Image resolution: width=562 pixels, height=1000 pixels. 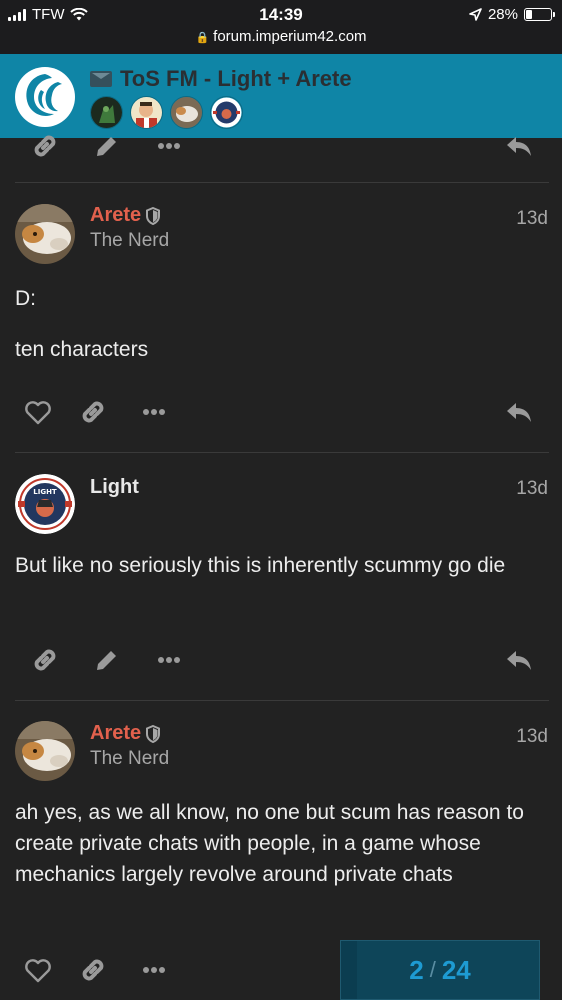 What do you see at coordinates (529, 14) in the screenshot?
I see `battery-fill` at bounding box center [529, 14].